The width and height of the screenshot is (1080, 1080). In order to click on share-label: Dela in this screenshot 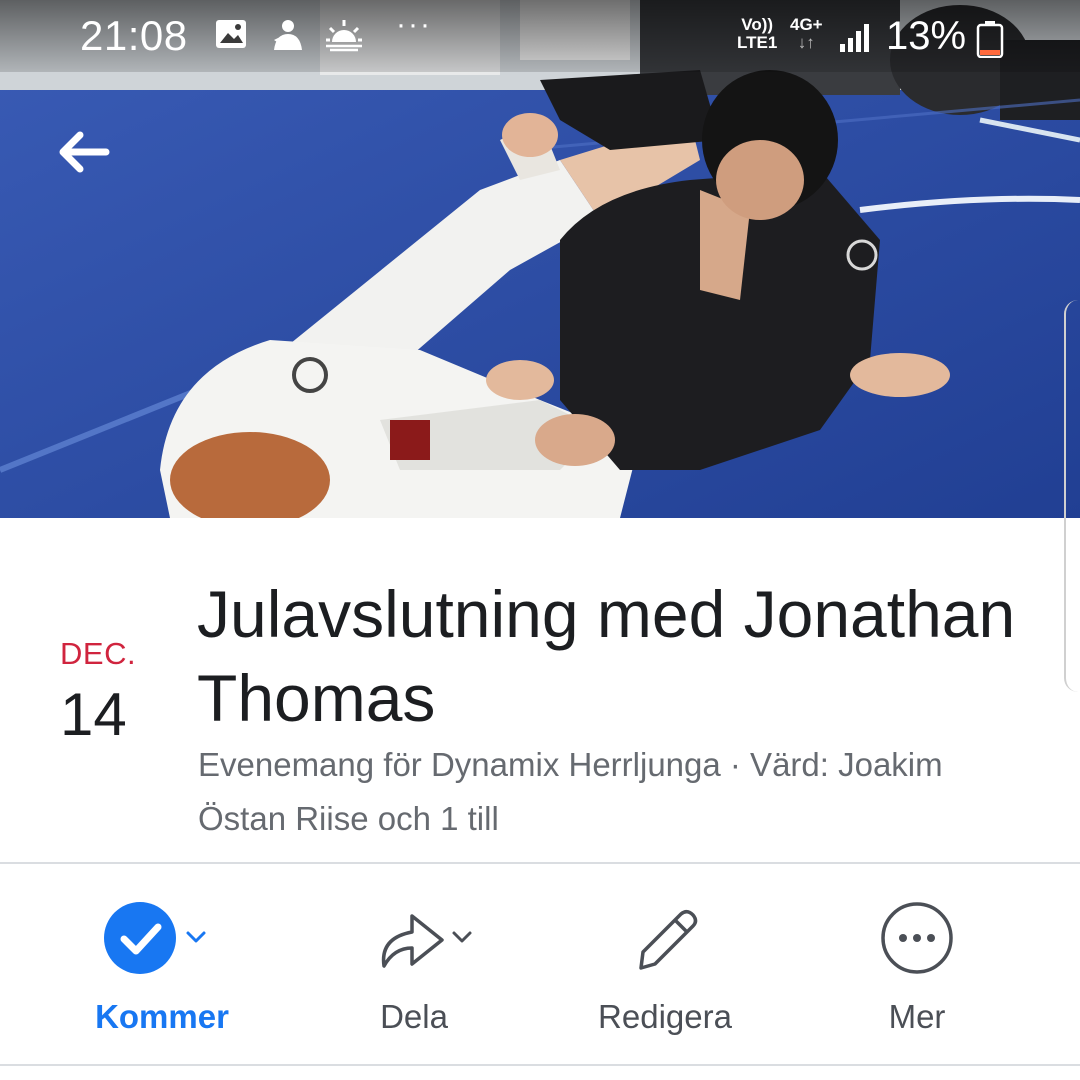, I will do `click(414, 1016)`.